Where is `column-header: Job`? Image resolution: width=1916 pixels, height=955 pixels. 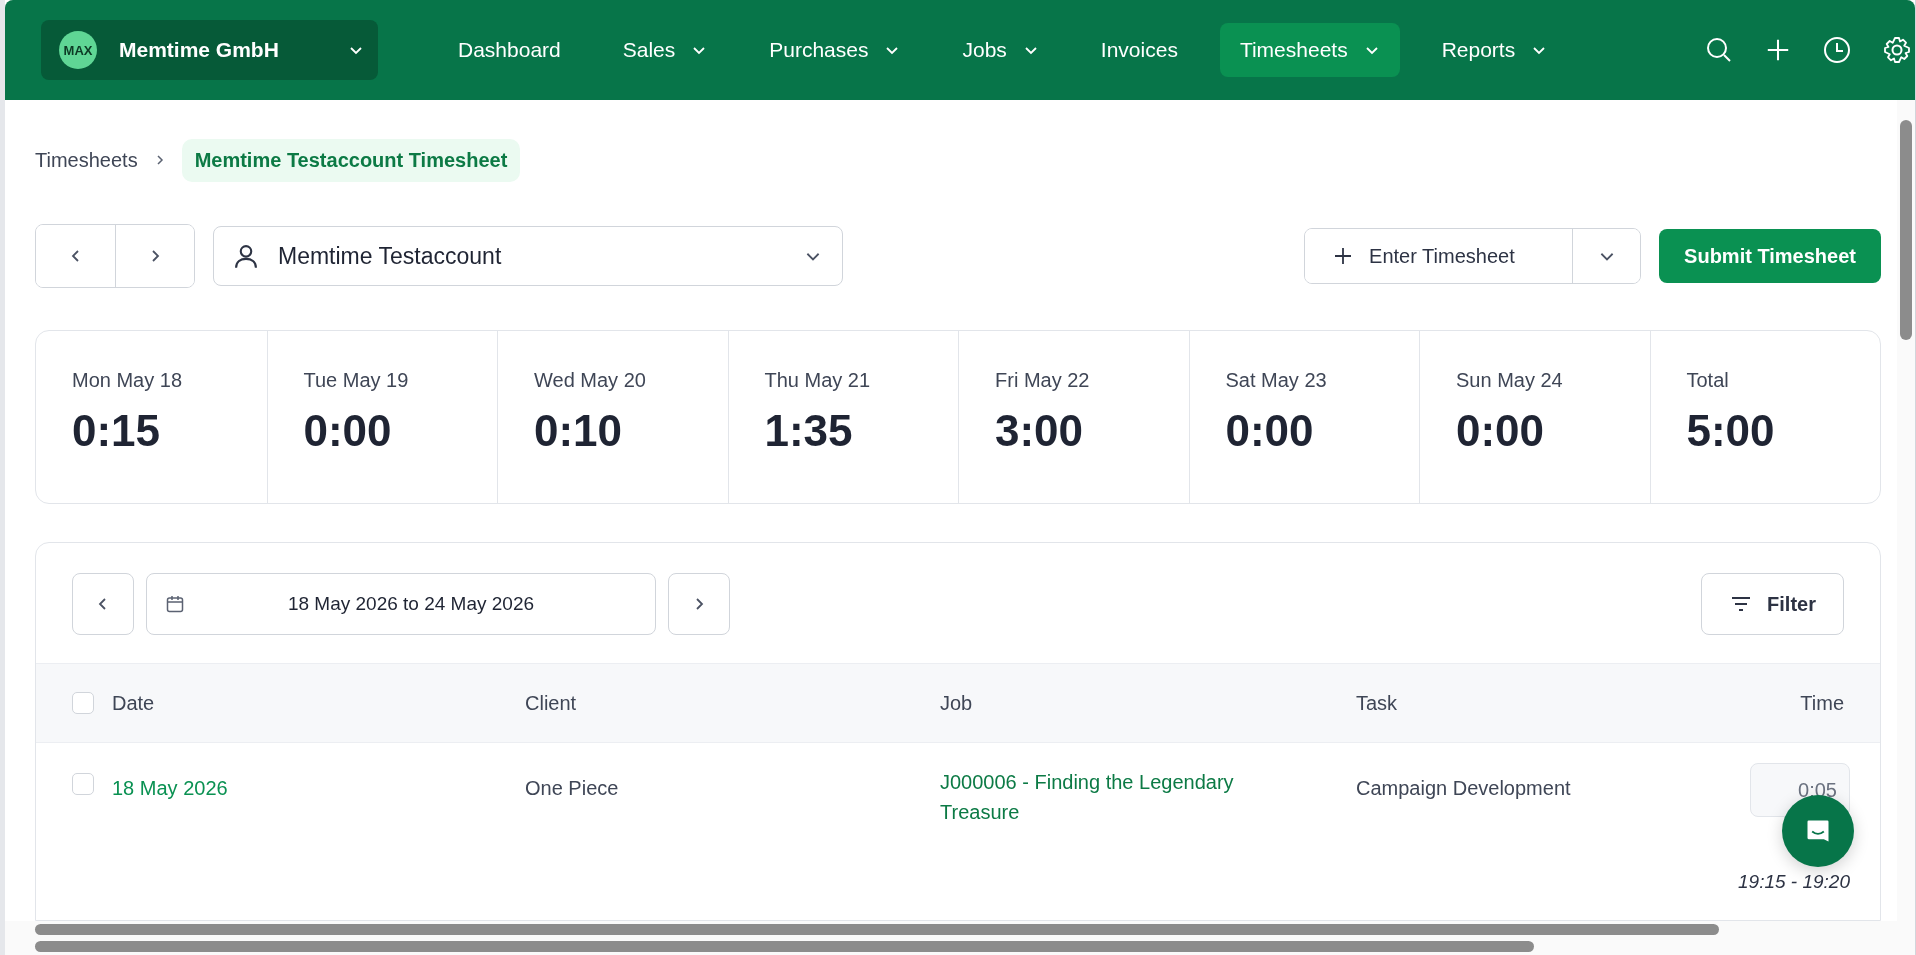 column-header: Job is located at coordinates (956, 703).